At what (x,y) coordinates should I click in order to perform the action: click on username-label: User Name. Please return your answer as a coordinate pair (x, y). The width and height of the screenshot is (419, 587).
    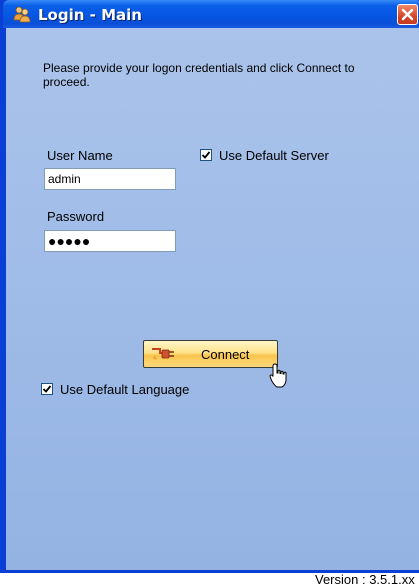
    Looking at the image, I should click on (80, 155).